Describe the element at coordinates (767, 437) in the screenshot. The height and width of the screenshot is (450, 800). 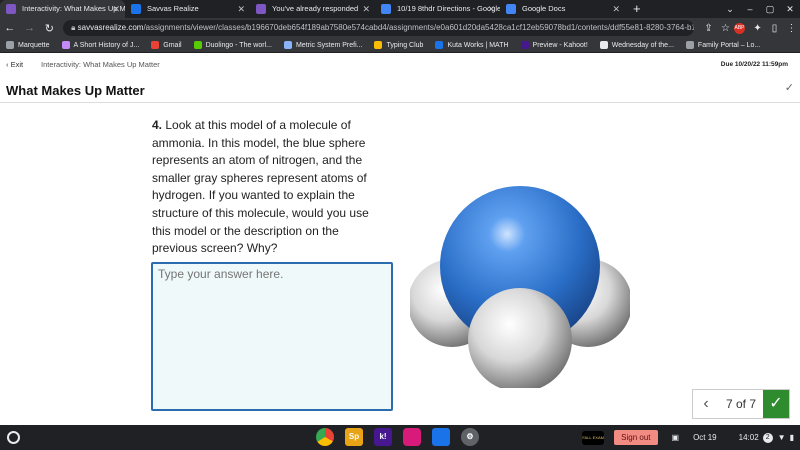
I see `notification-badge: 2` at that location.